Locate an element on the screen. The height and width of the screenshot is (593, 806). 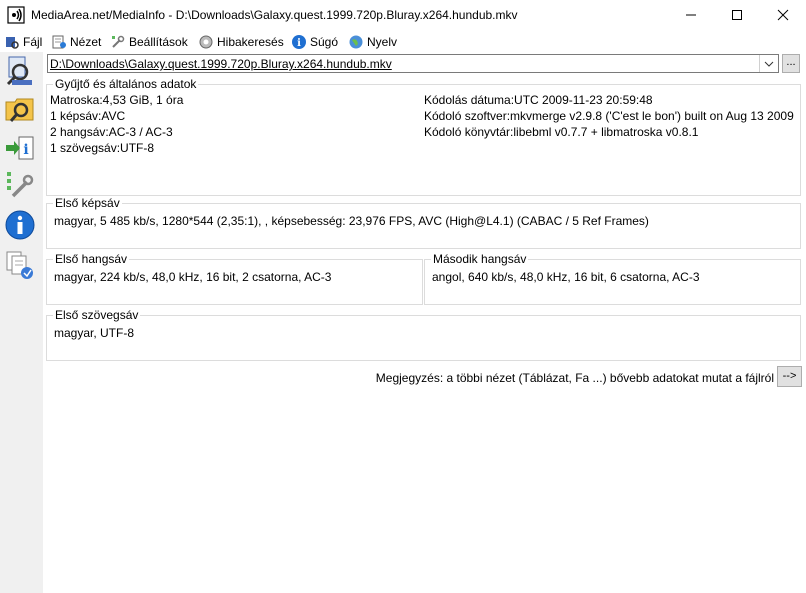
mediainfo-app-icon is located at coordinates (16, 15).